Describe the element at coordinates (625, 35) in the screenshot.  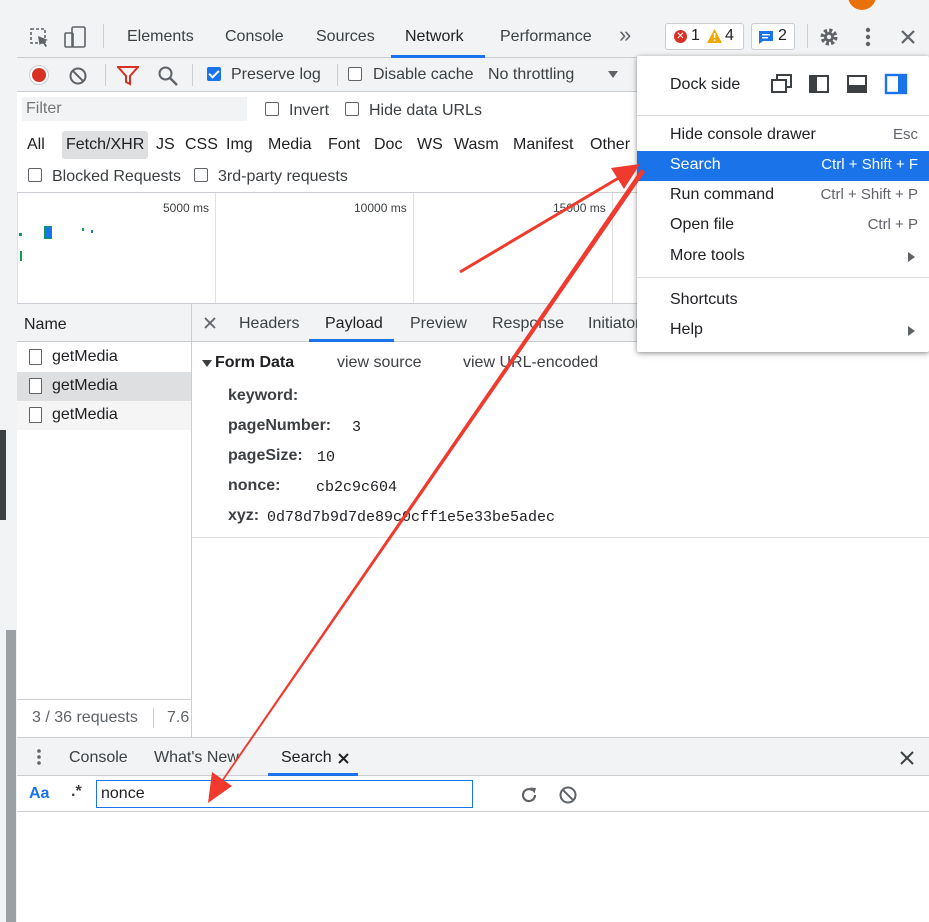
I see `more-tabs-chevron-icon: »` at that location.